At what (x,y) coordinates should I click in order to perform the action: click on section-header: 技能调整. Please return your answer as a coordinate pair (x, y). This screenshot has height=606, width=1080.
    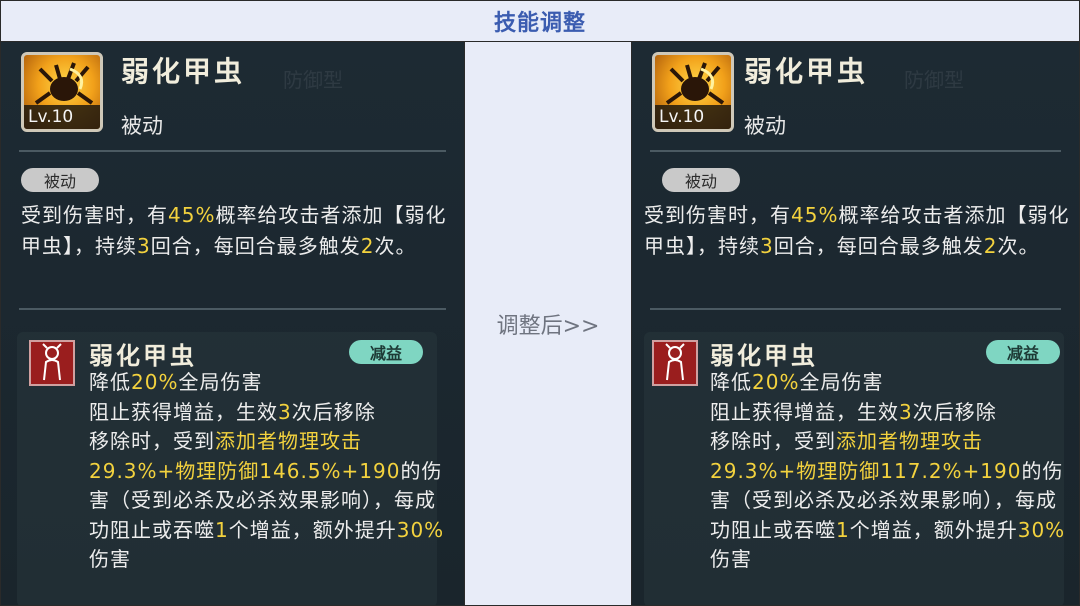
    Looking at the image, I should click on (540, 21).